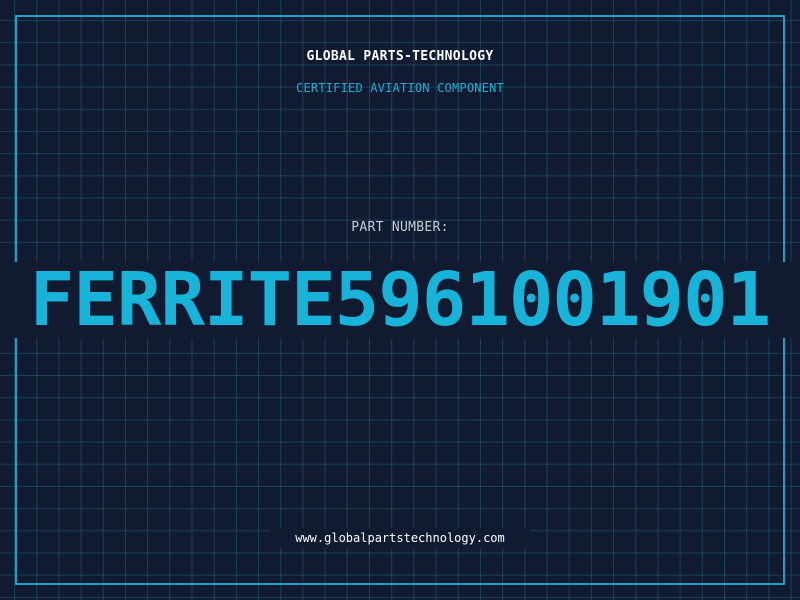  I want to click on certification-subtitle: CERTIFIED AVIATION COMPONENT, so click(400, 88).